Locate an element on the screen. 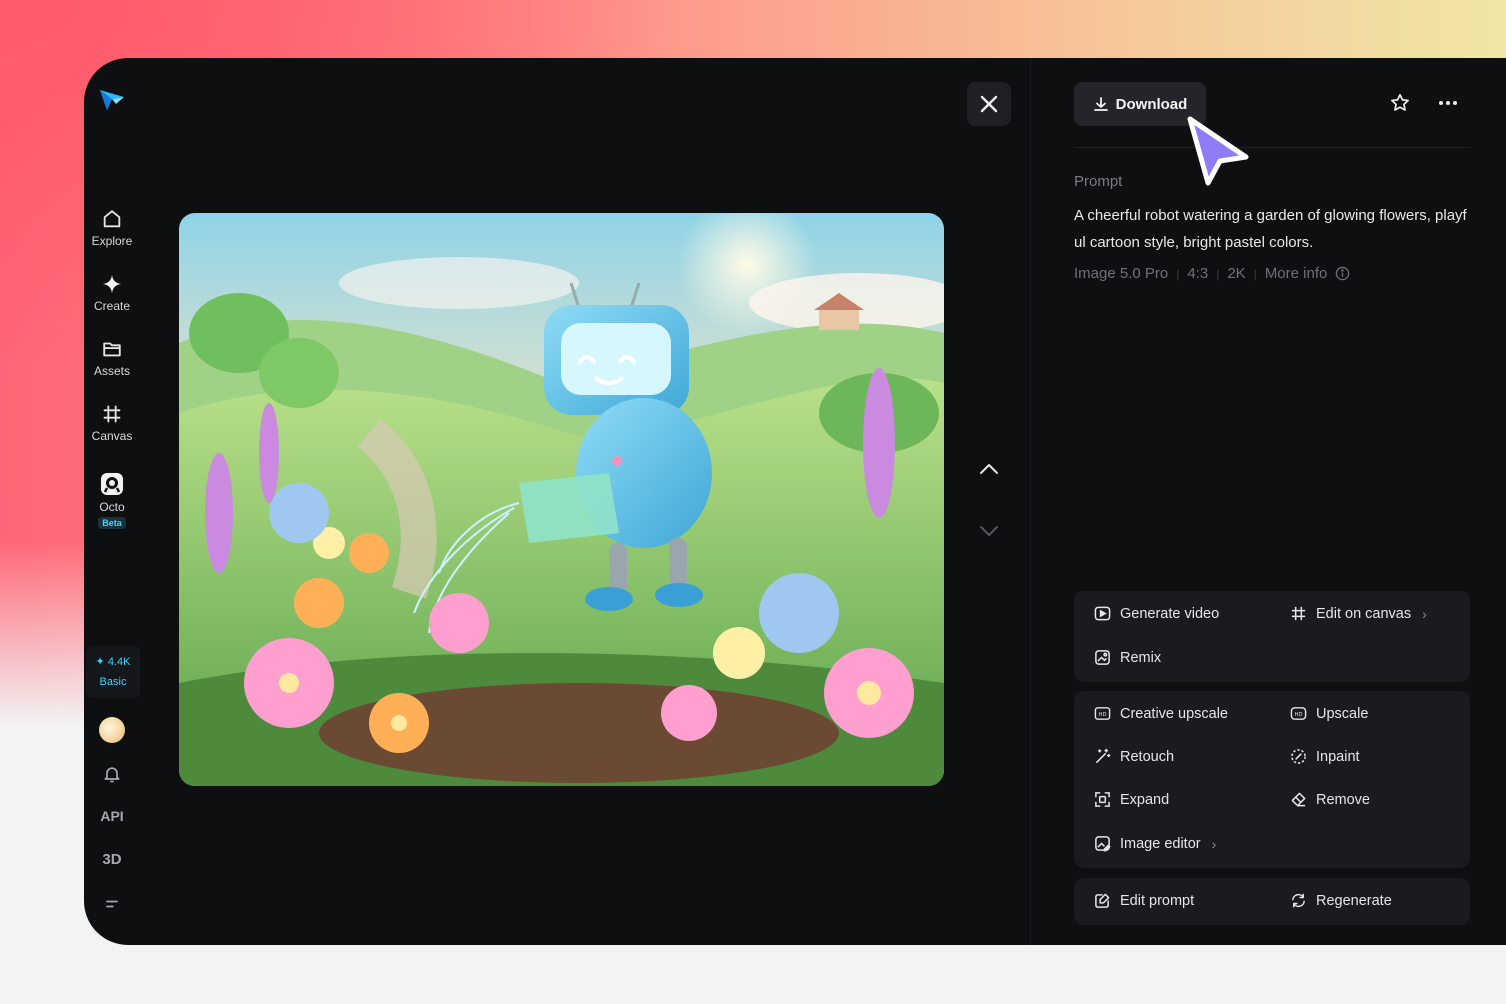 The height and width of the screenshot is (1004, 1506). close-button is located at coordinates (989, 104).